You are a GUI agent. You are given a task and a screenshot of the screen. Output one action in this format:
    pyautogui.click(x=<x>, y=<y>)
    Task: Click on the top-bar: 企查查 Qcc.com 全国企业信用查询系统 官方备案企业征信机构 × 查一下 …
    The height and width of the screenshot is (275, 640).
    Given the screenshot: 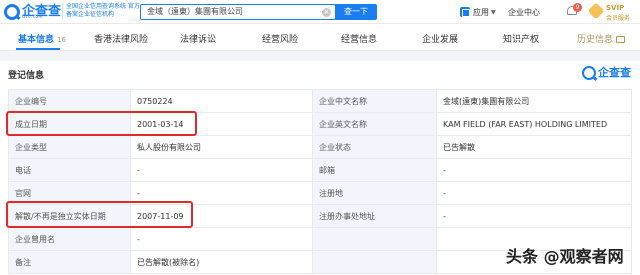 What is the action you would take?
    pyautogui.click(x=320, y=12)
    